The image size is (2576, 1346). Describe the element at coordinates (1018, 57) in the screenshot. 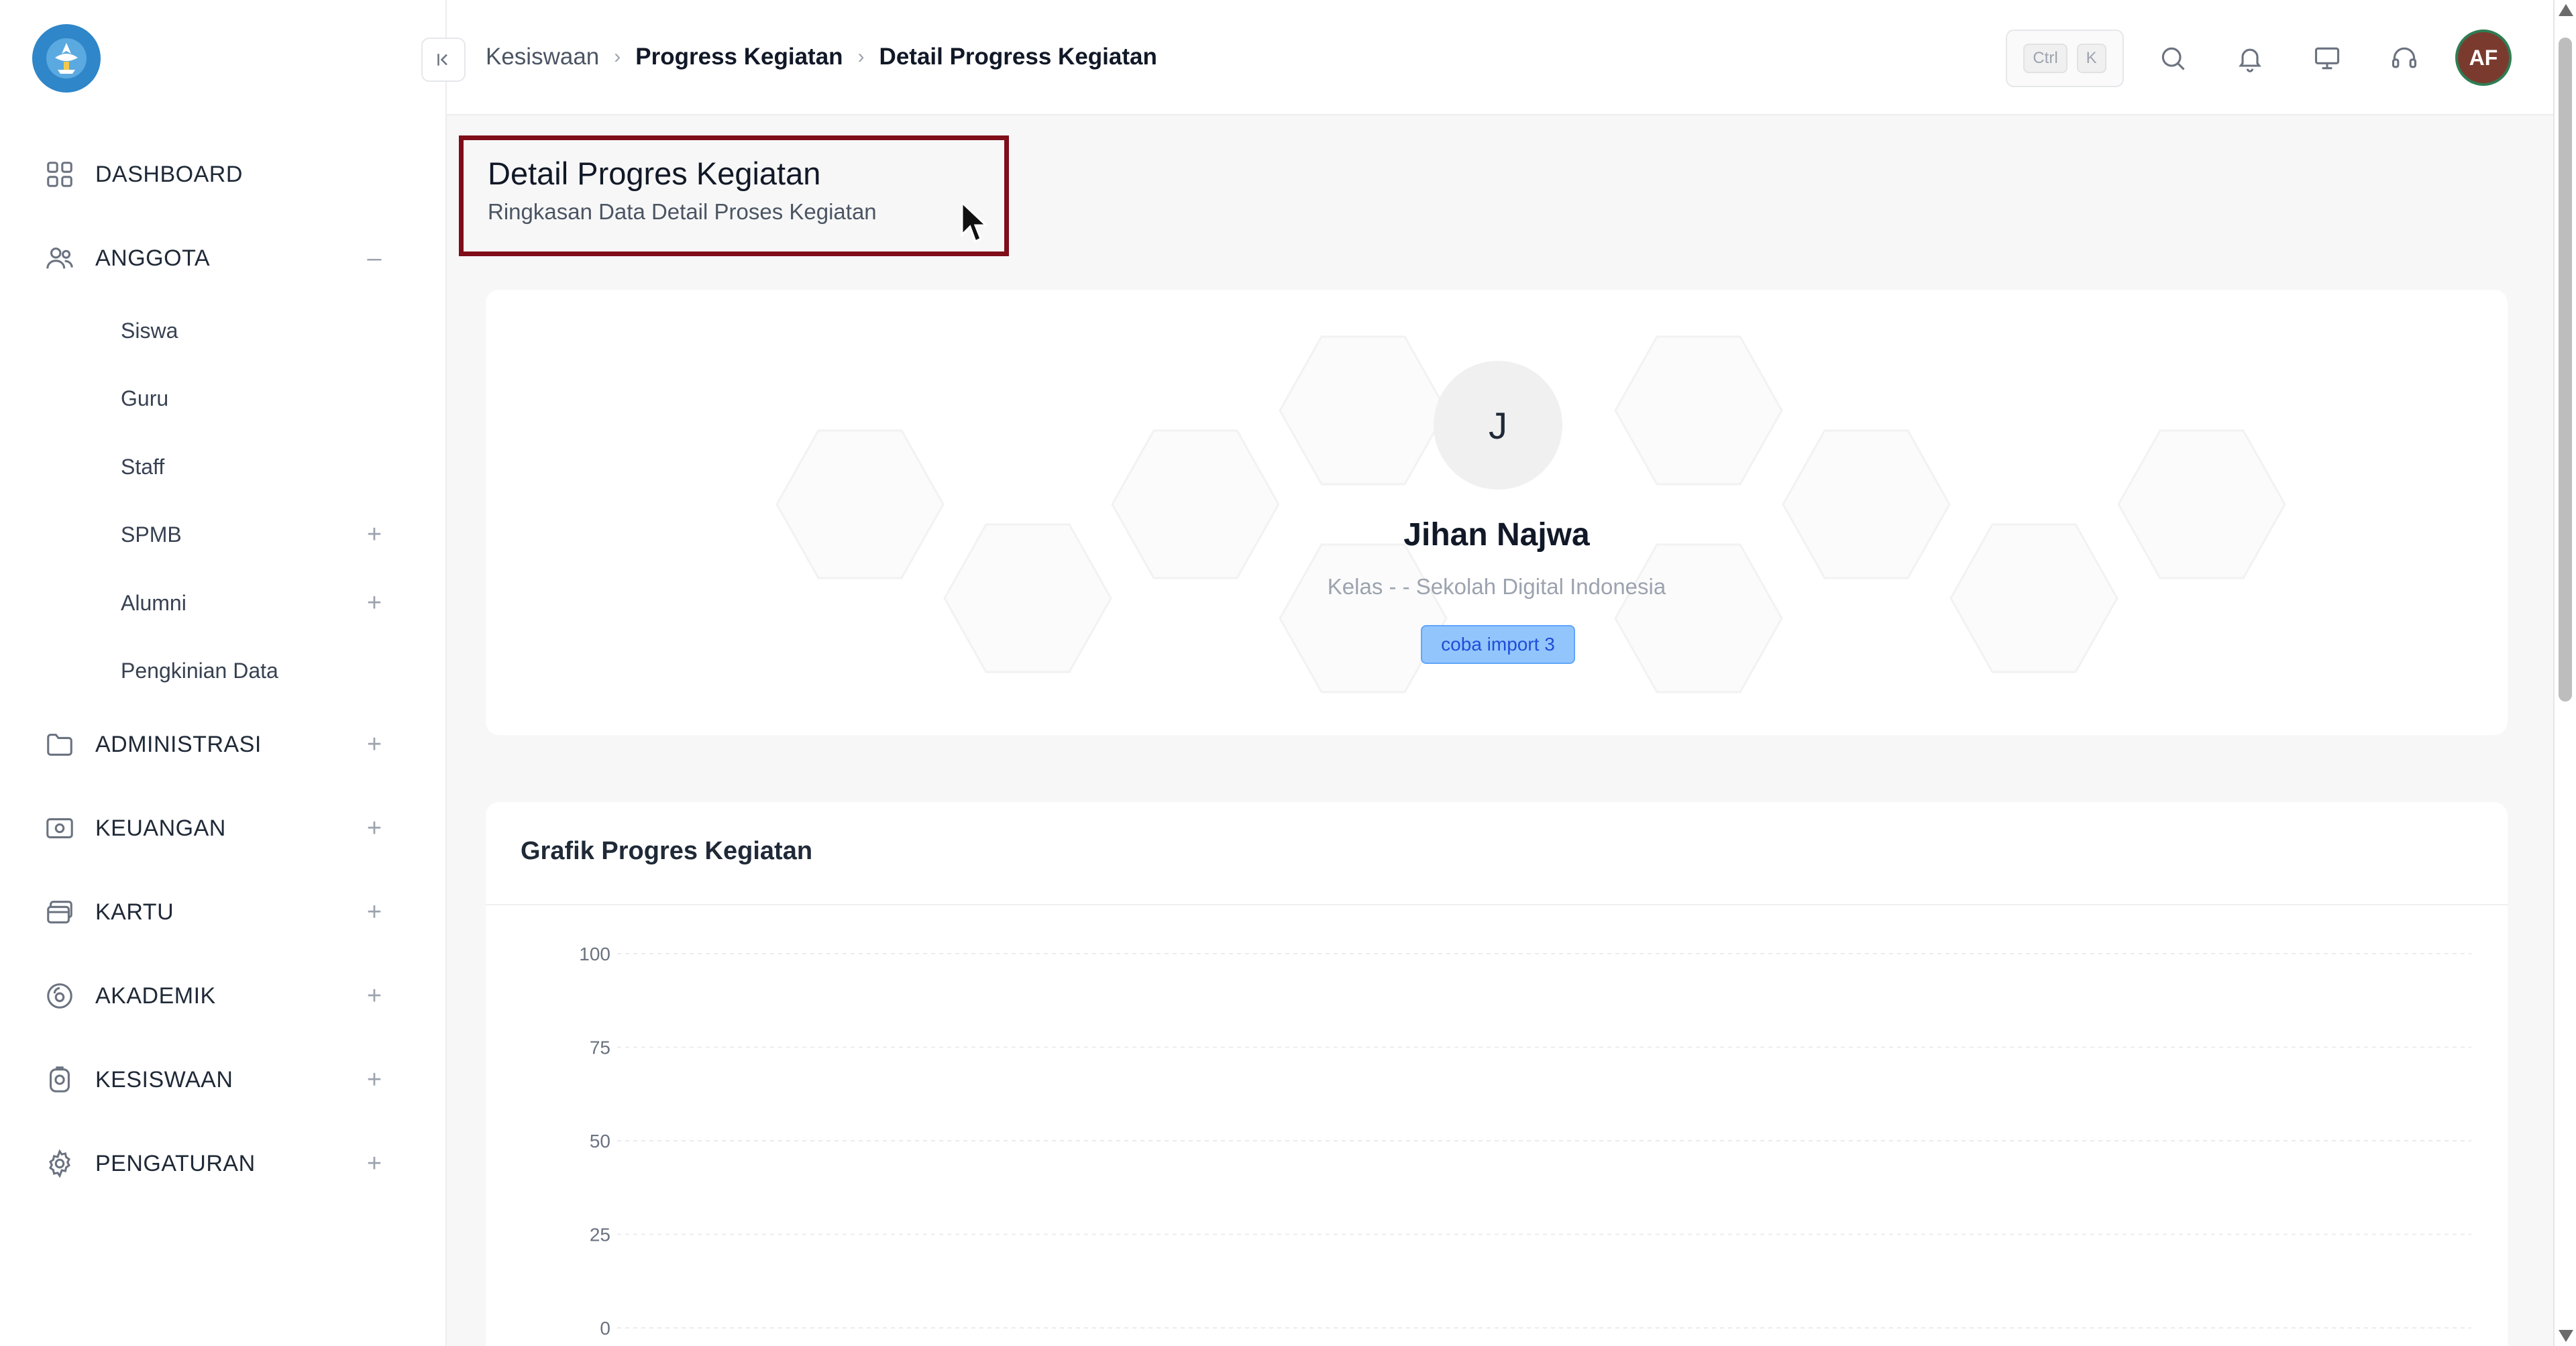

I see `breadcrumb-current: Detail Progress Kegiatan` at that location.